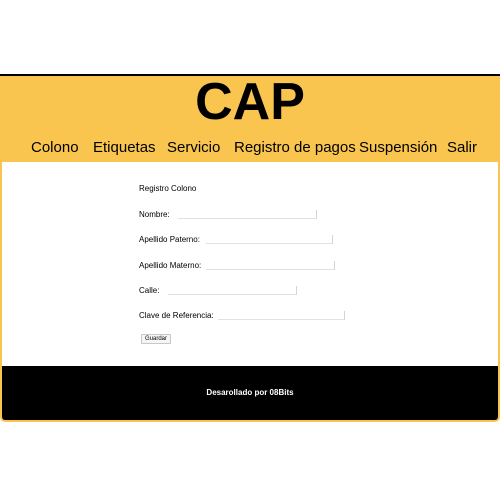  I want to click on site-footer: Desarollado por 08Bits, so click(250, 393).